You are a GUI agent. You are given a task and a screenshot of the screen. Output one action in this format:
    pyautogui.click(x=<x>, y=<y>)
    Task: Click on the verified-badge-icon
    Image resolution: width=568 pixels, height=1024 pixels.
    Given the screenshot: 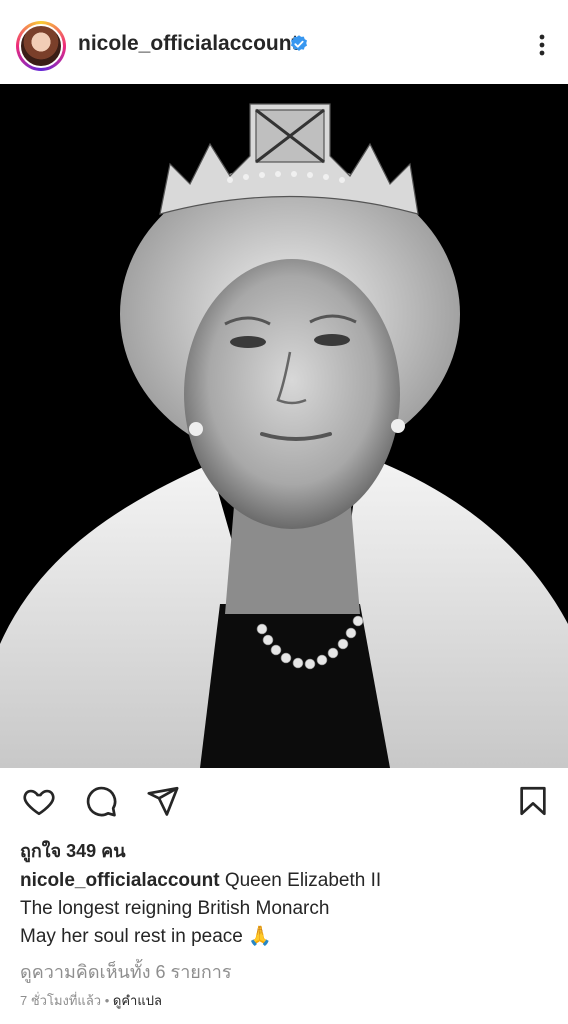 What is the action you would take?
    pyautogui.click(x=299, y=43)
    